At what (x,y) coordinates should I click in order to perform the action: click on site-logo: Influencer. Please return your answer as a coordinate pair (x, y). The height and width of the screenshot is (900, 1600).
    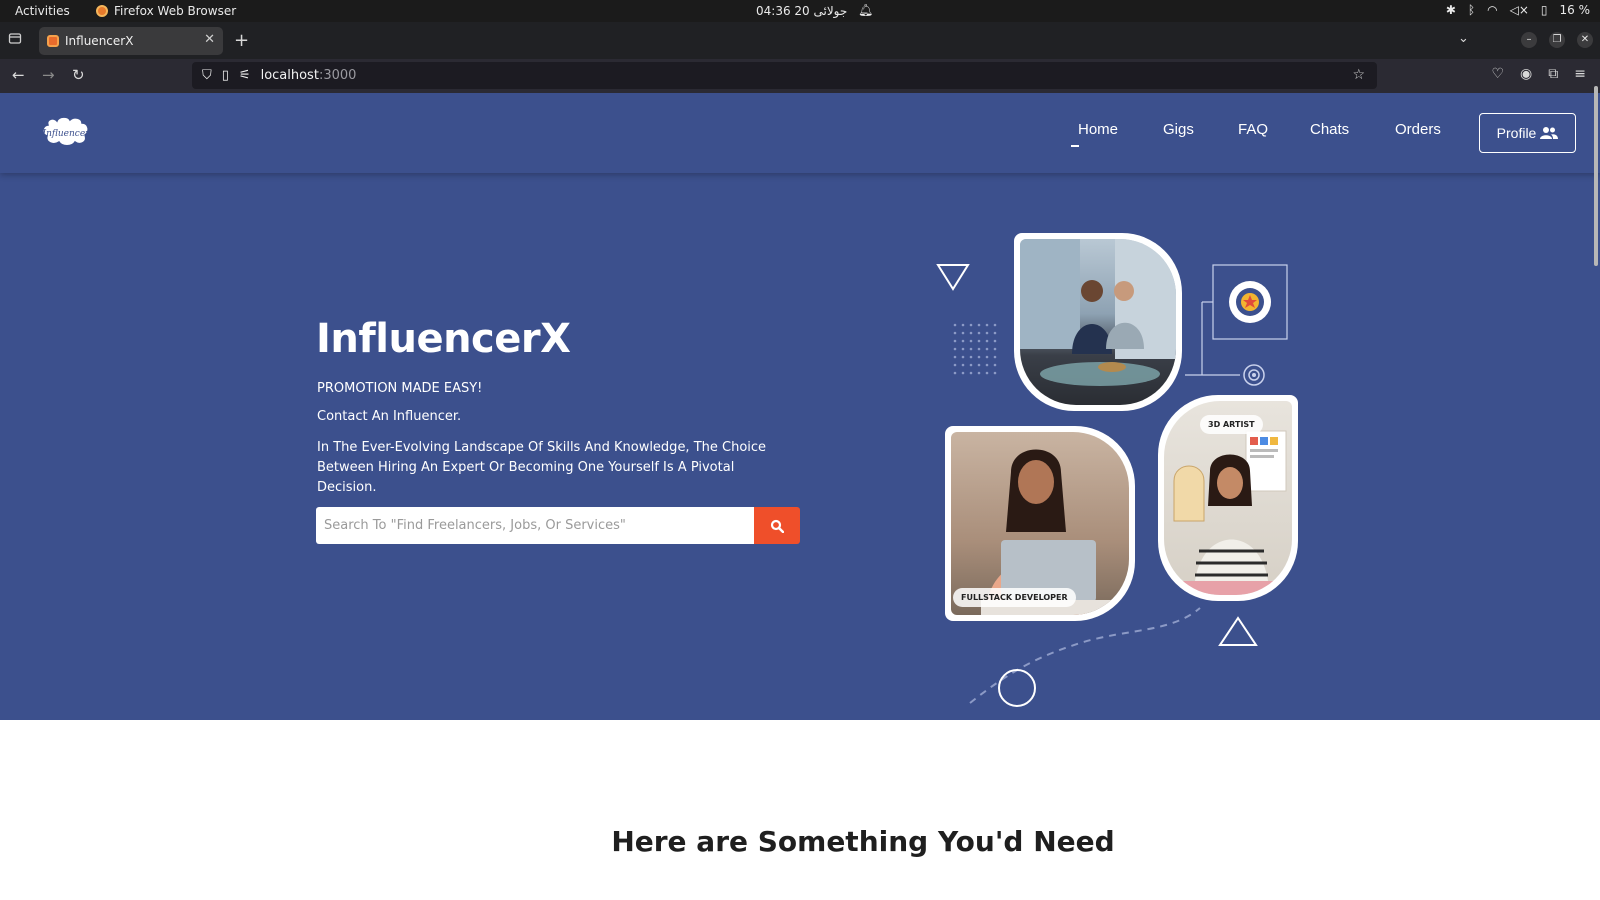
    Looking at the image, I should click on (66, 132).